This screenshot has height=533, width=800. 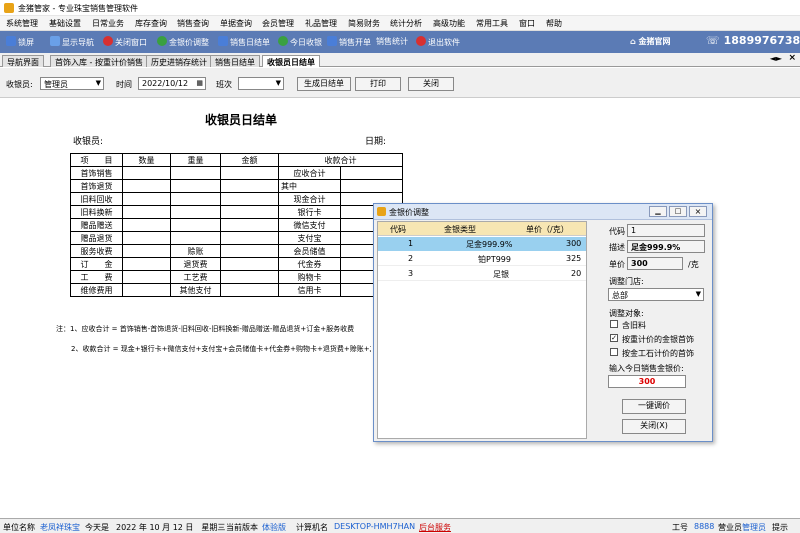 What do you see at coordinates (482, 244) in the screenshot?
I see `table-row: 1 足金999.9% 300` at bounding box center [482, 244].